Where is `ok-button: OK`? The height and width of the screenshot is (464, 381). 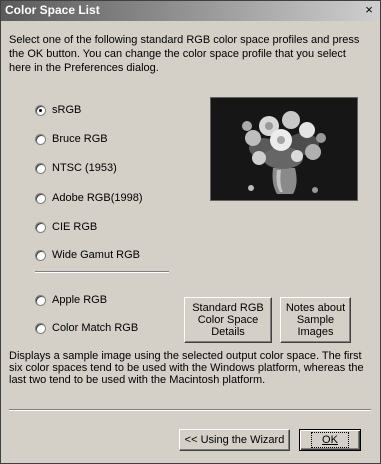 ok-button: OK is located at coordinates (330, 440).